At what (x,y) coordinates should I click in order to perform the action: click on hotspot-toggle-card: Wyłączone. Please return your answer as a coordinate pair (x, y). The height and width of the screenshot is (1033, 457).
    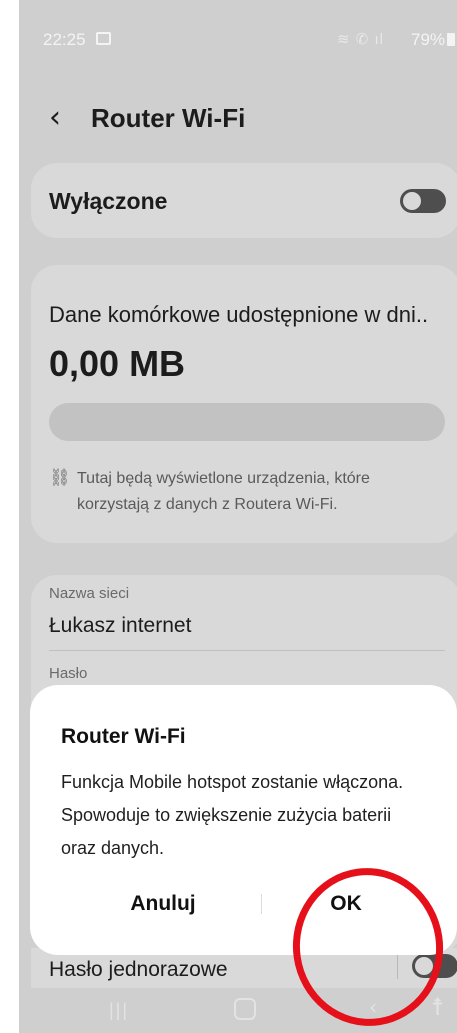
    Looking at the image, I should click on (244, 200).